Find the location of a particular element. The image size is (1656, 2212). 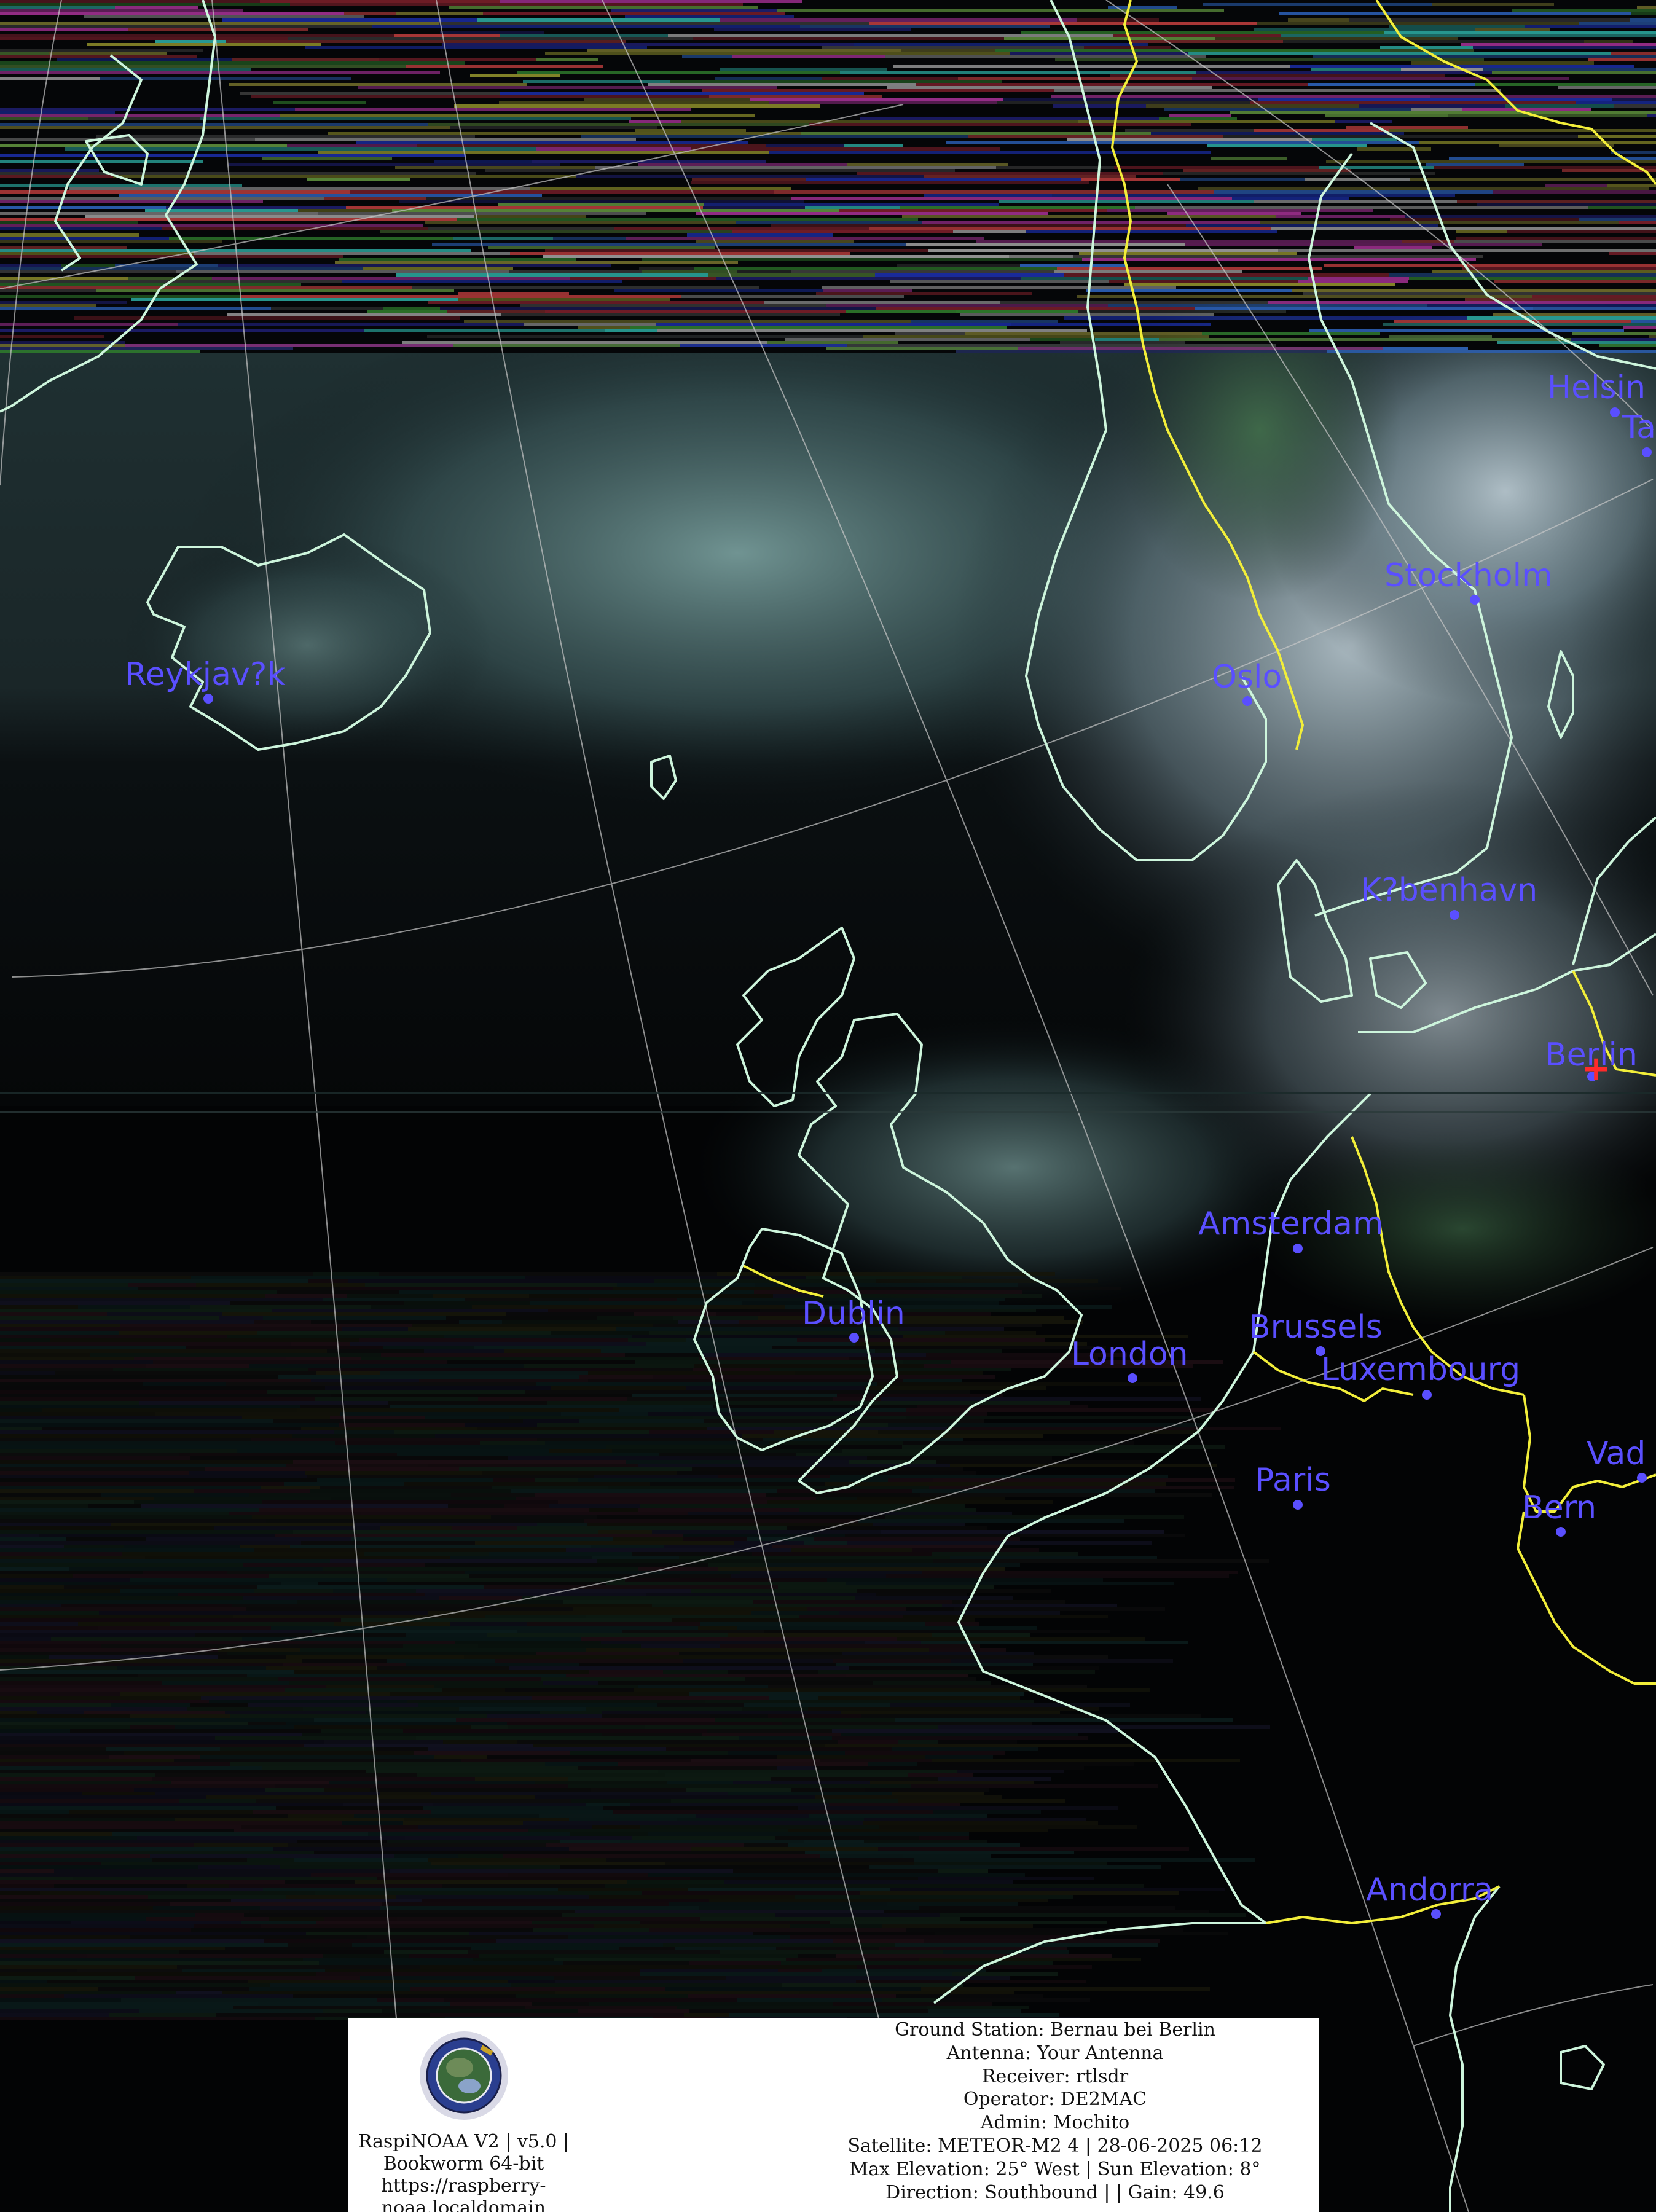

city-label-london: London is located at coordinates (1129, 1354).